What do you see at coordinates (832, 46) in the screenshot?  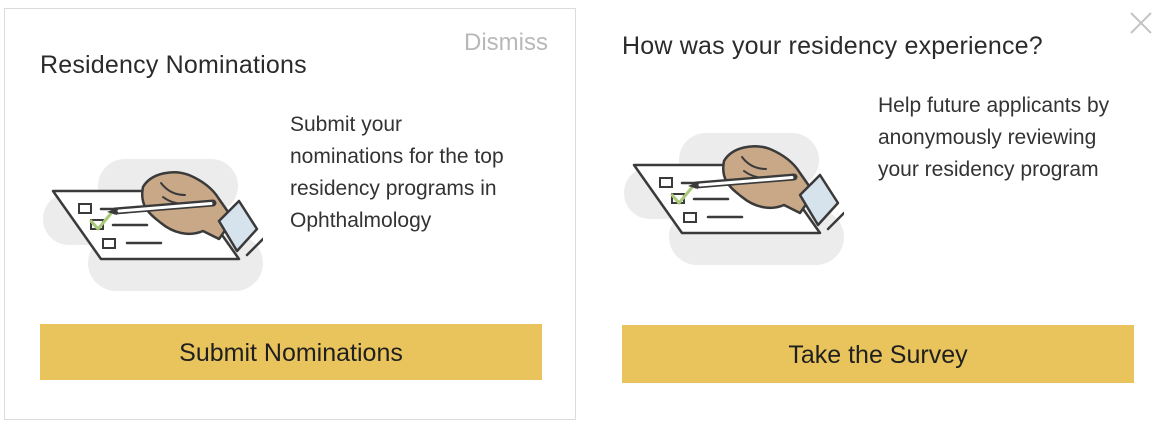 I see `survey-title: How was your residency experience?` at bounding box center [832, 46].